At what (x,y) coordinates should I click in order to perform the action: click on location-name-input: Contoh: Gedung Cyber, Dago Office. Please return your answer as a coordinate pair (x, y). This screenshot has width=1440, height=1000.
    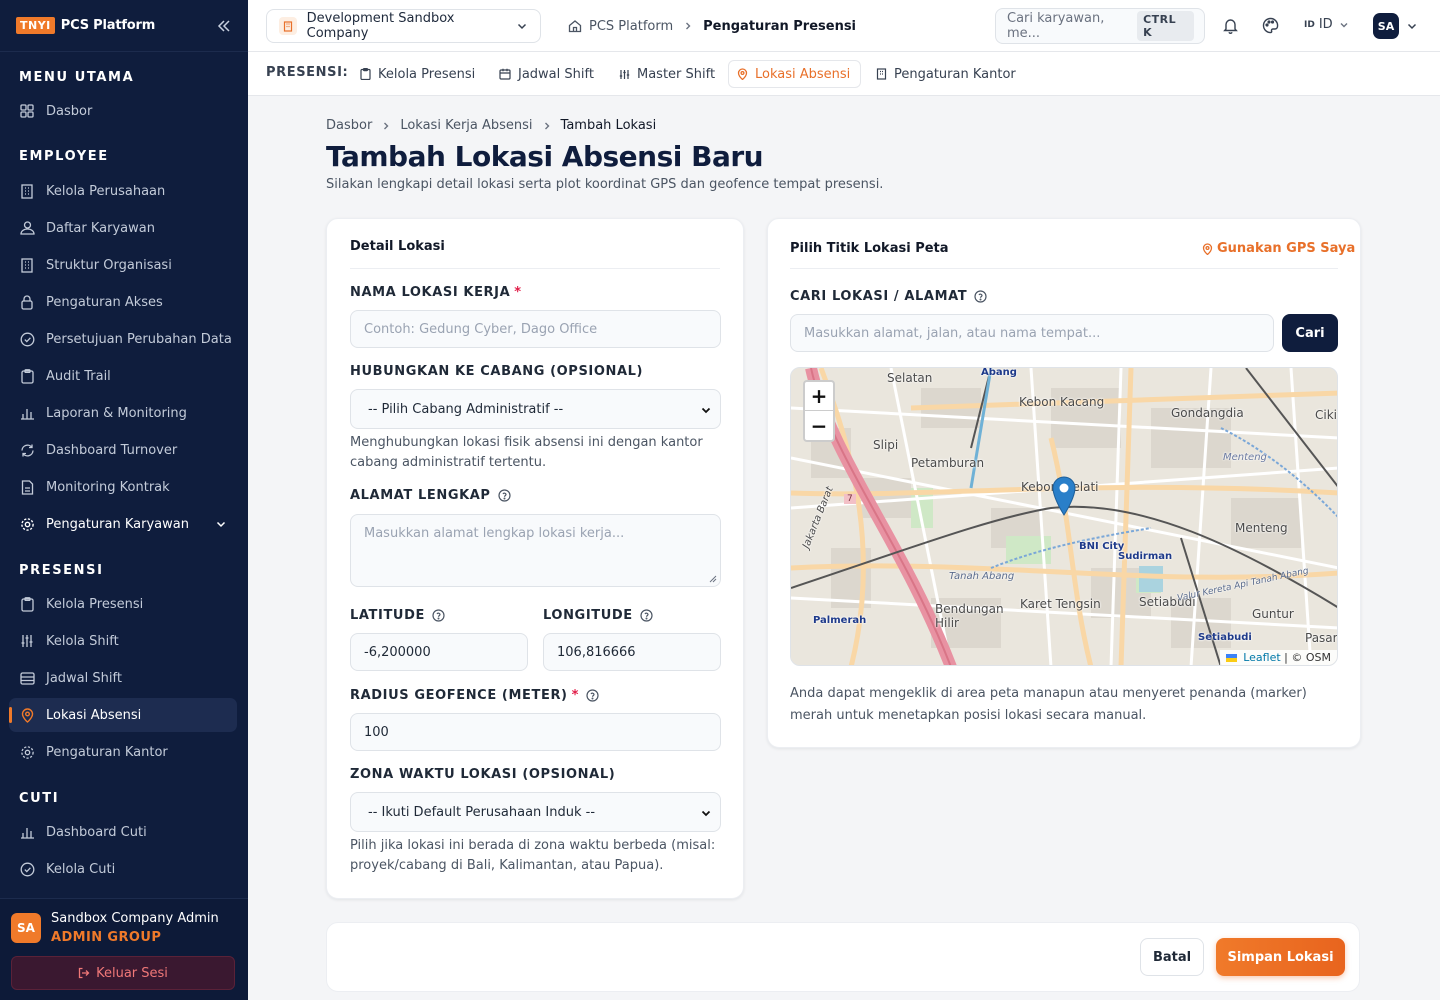
    Looking at the image, I should click on (535, 329).